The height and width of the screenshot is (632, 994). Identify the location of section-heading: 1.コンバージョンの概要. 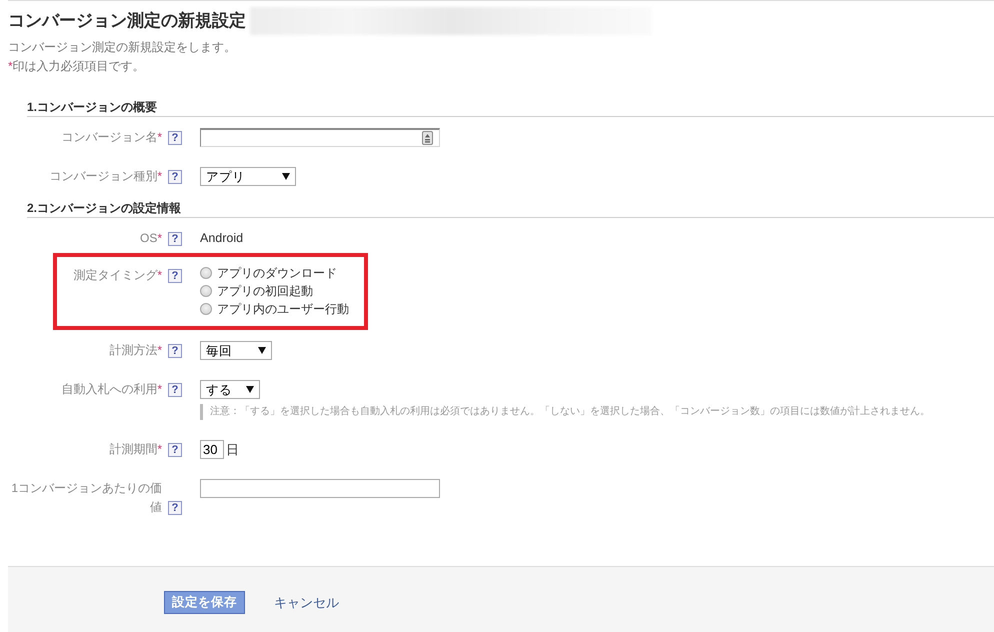
(510, 107).